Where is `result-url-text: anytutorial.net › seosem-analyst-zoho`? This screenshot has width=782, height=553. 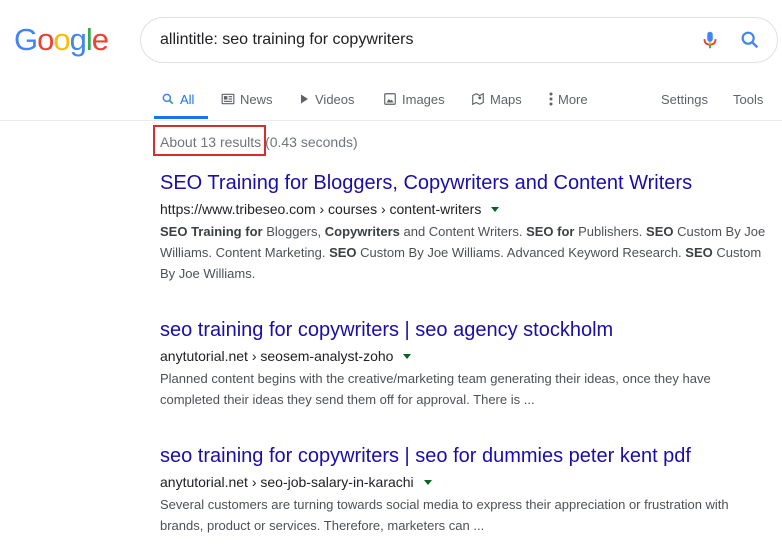
result-url-text: anytutorial.net › seosem-analyst-zoho is located at coordinates (277, 356).